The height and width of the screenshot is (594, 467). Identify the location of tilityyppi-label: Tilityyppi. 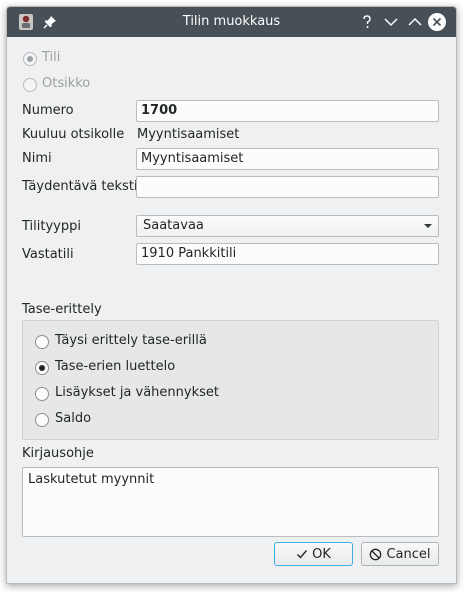
(51, 226).